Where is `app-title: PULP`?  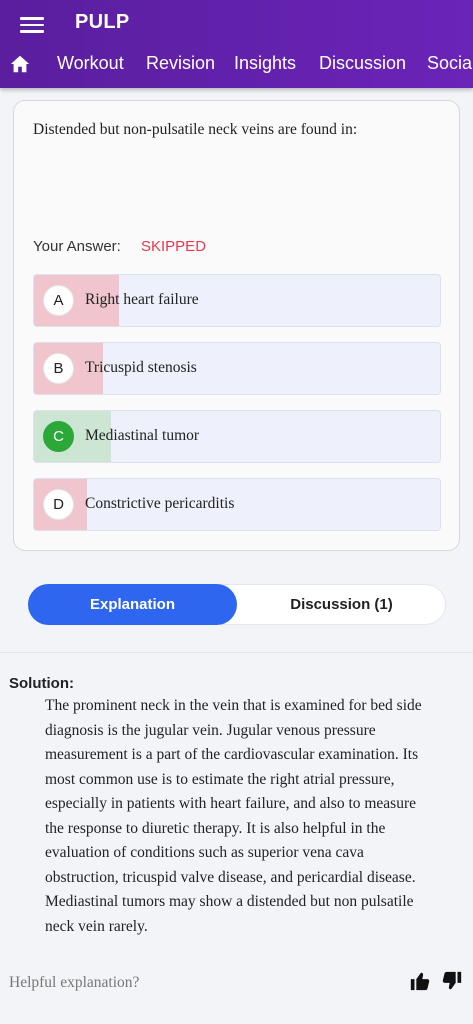
app-title: PULP is located at coordinates (102, 22).